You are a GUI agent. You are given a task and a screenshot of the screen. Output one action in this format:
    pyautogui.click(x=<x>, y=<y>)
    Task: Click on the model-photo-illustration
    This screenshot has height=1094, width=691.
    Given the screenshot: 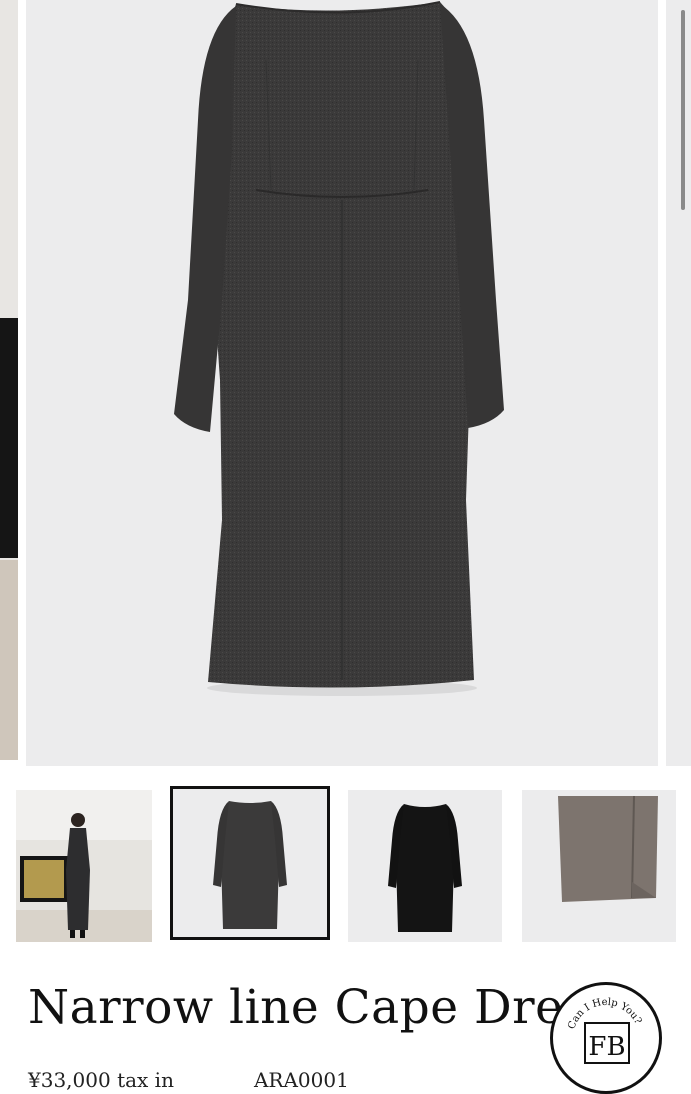 What is the action you would take?
    pyautogui.click(x=84, y=866)
    